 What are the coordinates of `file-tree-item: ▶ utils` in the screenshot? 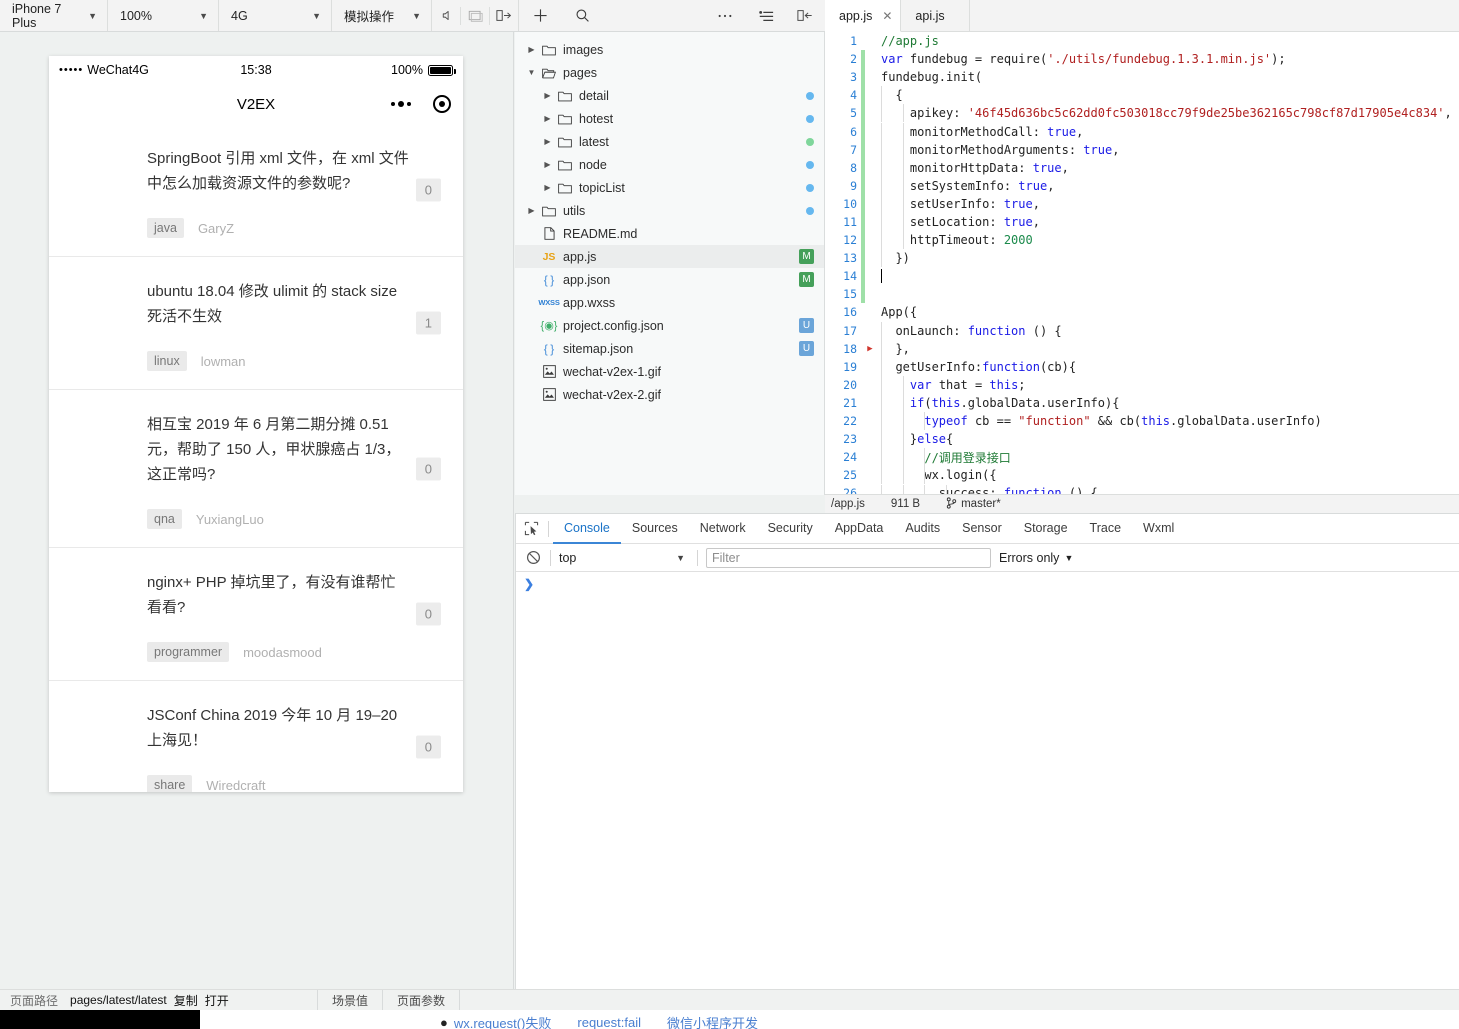 It's located at (669, 210).